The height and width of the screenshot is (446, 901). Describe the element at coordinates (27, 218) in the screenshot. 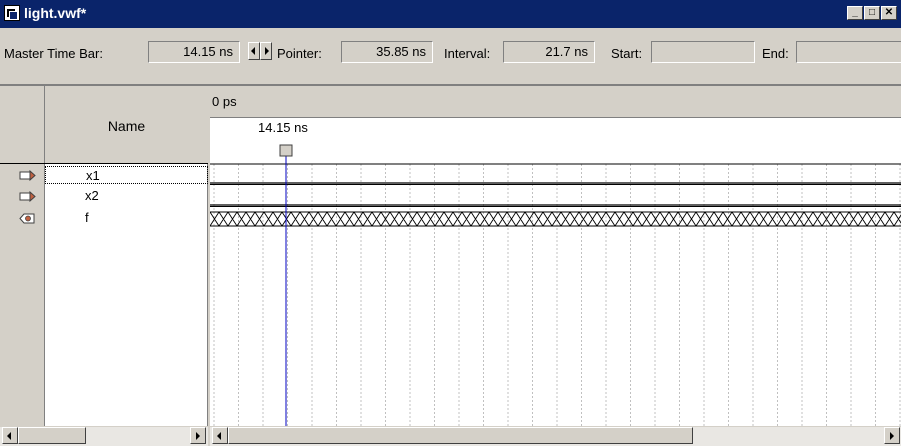

I see `output-pin-icon` at that location.